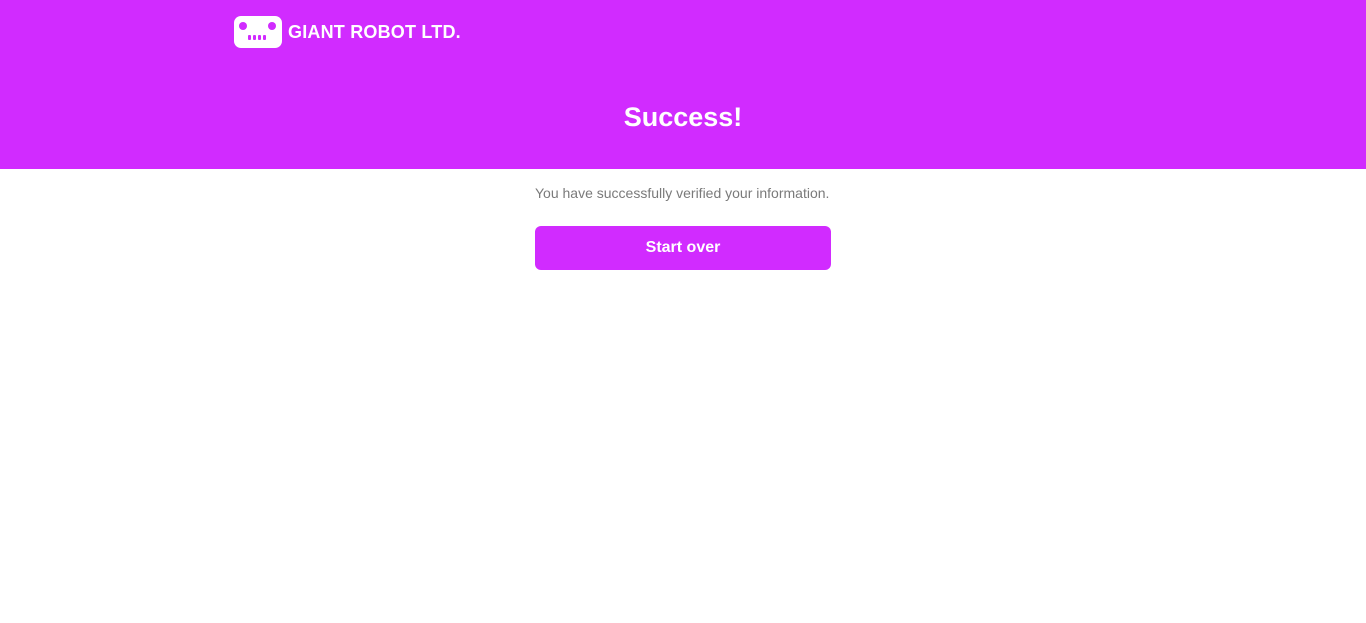 Image resolution: width=1366 pixels, height=623 pixels. I want to click on robot-face-icon, so click(258, 32).